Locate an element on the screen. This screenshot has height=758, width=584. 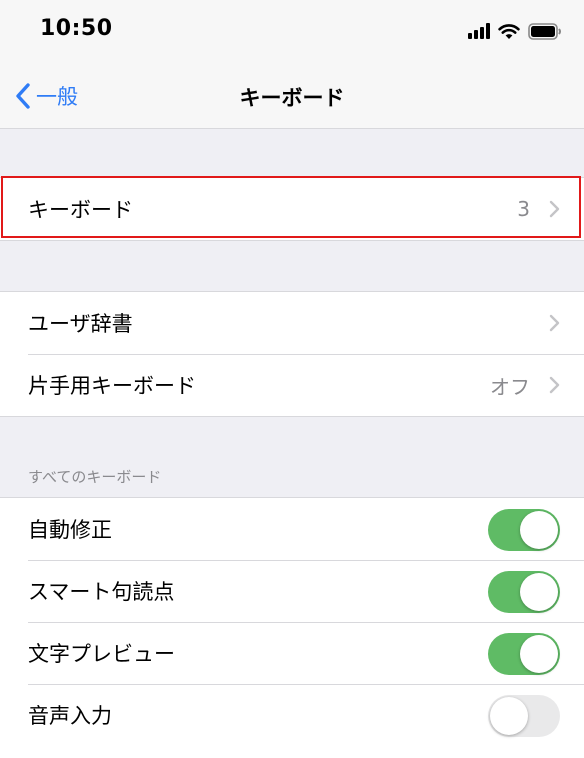
section-header: すべてのキーボード is located at coordinates (95, 477).